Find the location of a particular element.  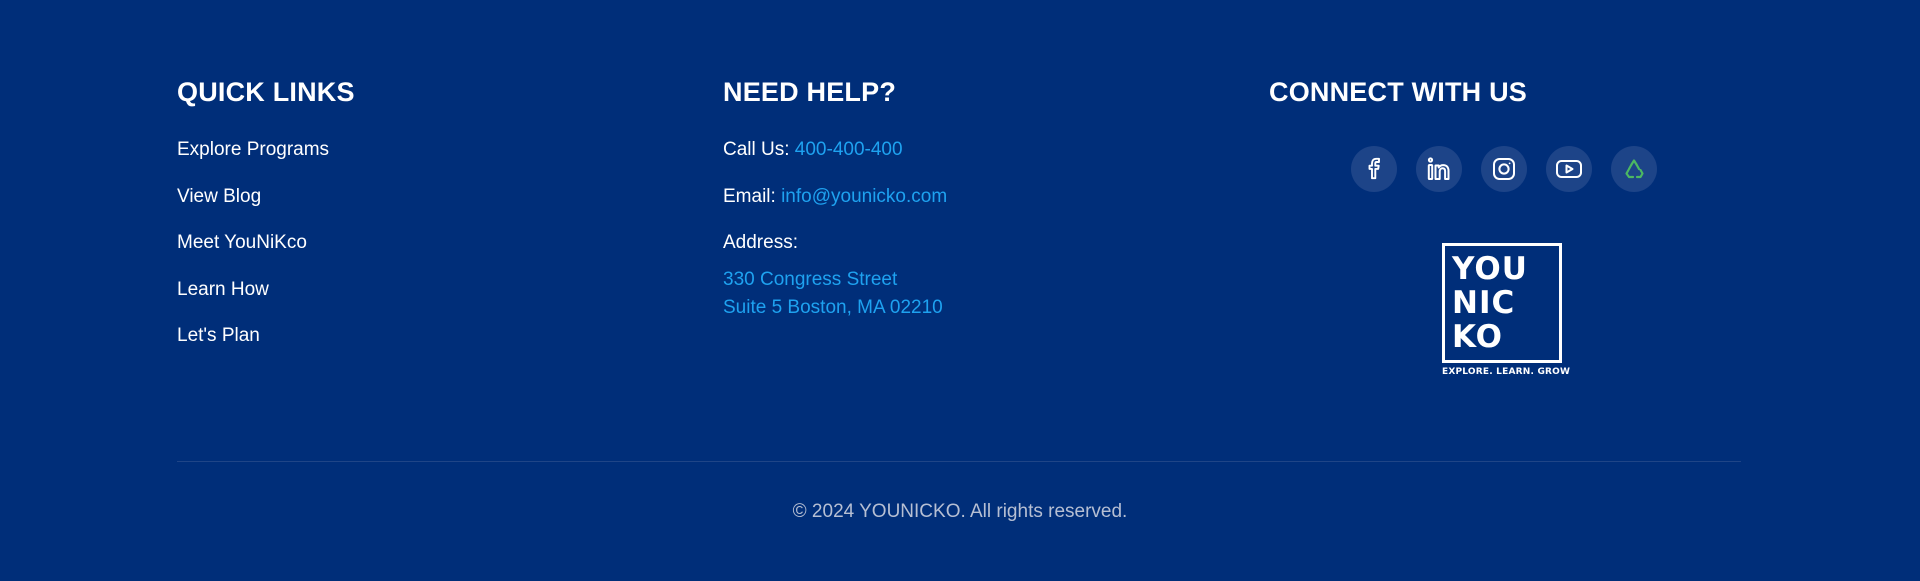

quick-link-meet-younikco: Meet YouNiKco is located at coordinates (242, 242).